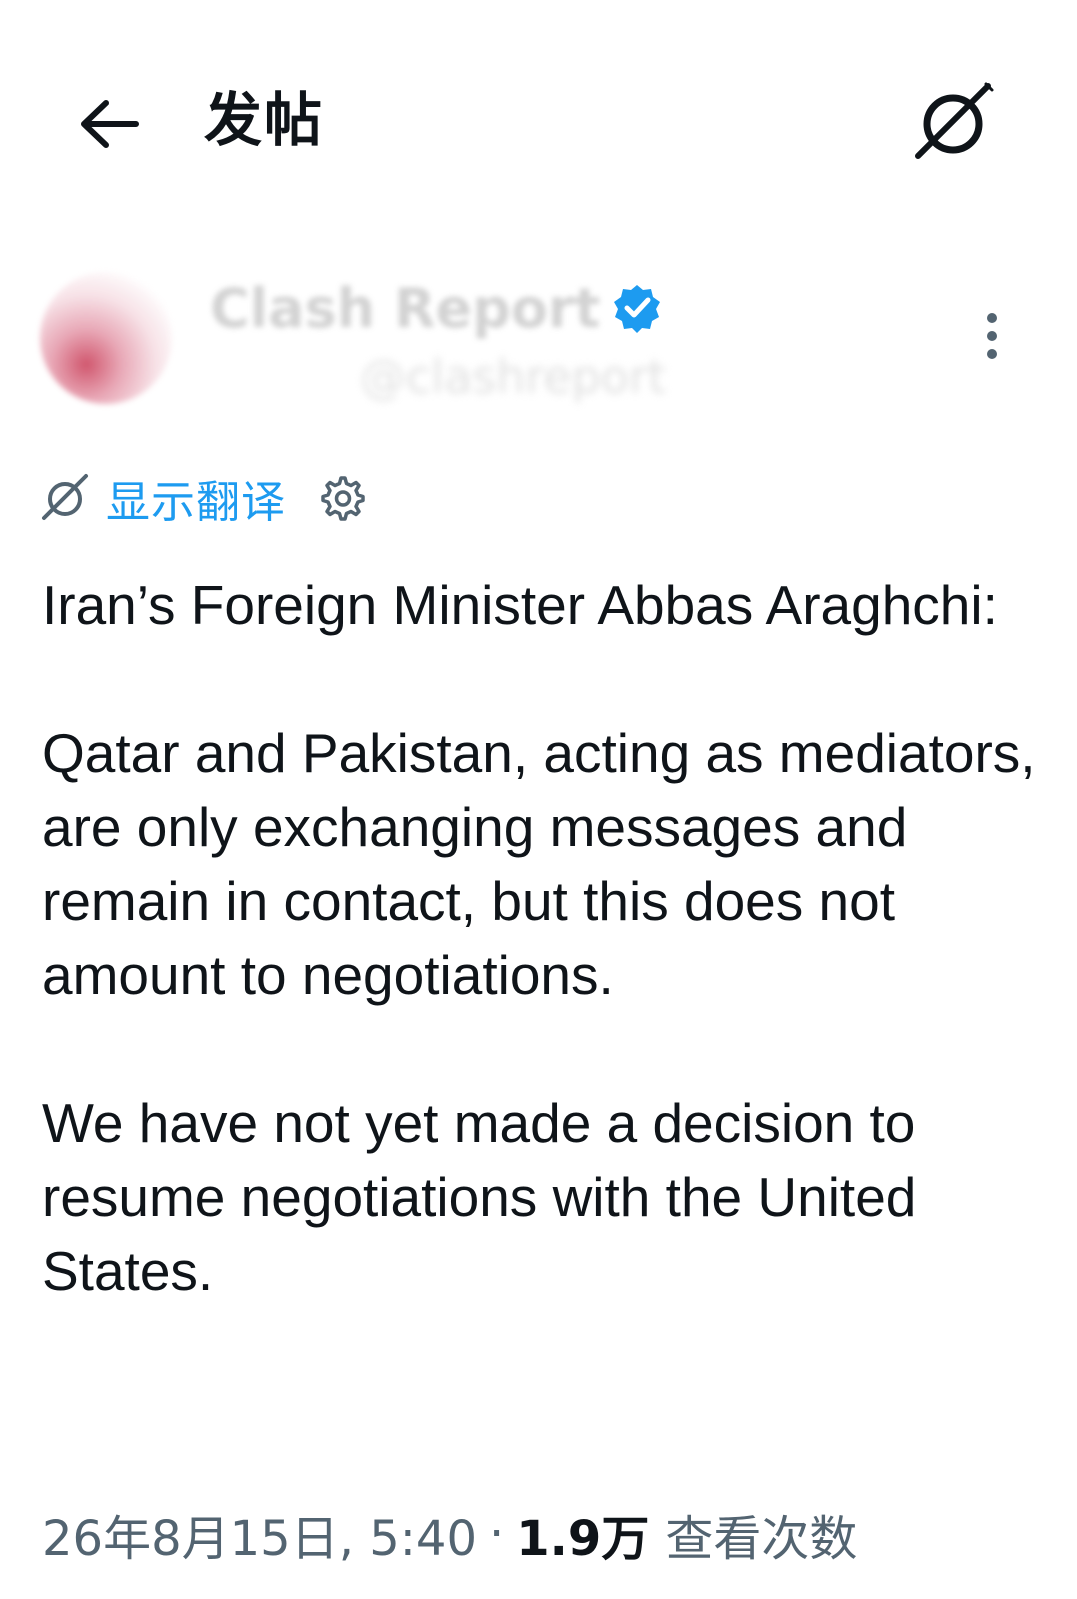  What do you see at coordinates (196, 498) in the screenshot?
I see `show-translation-link: 显示翻译` at bounding box center [196, 498].